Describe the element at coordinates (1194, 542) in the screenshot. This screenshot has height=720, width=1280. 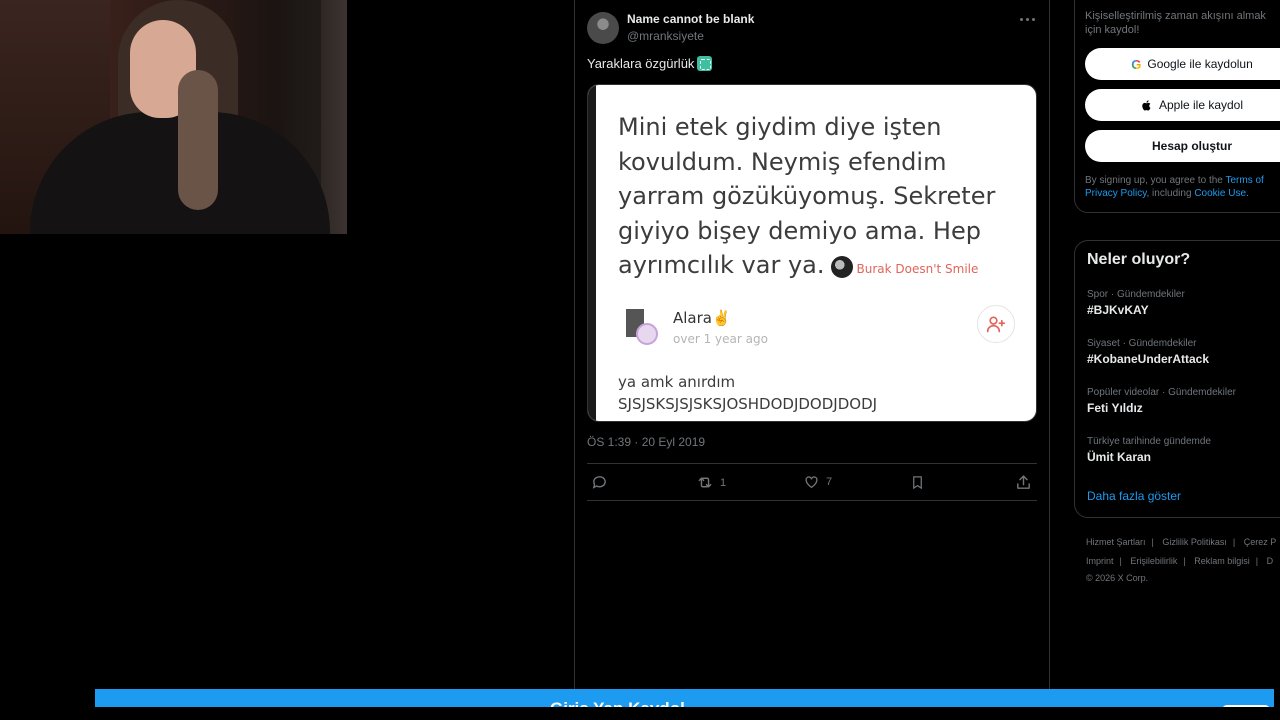
I see `footer-link-privacy: Gizlilik Politikası` at that location.